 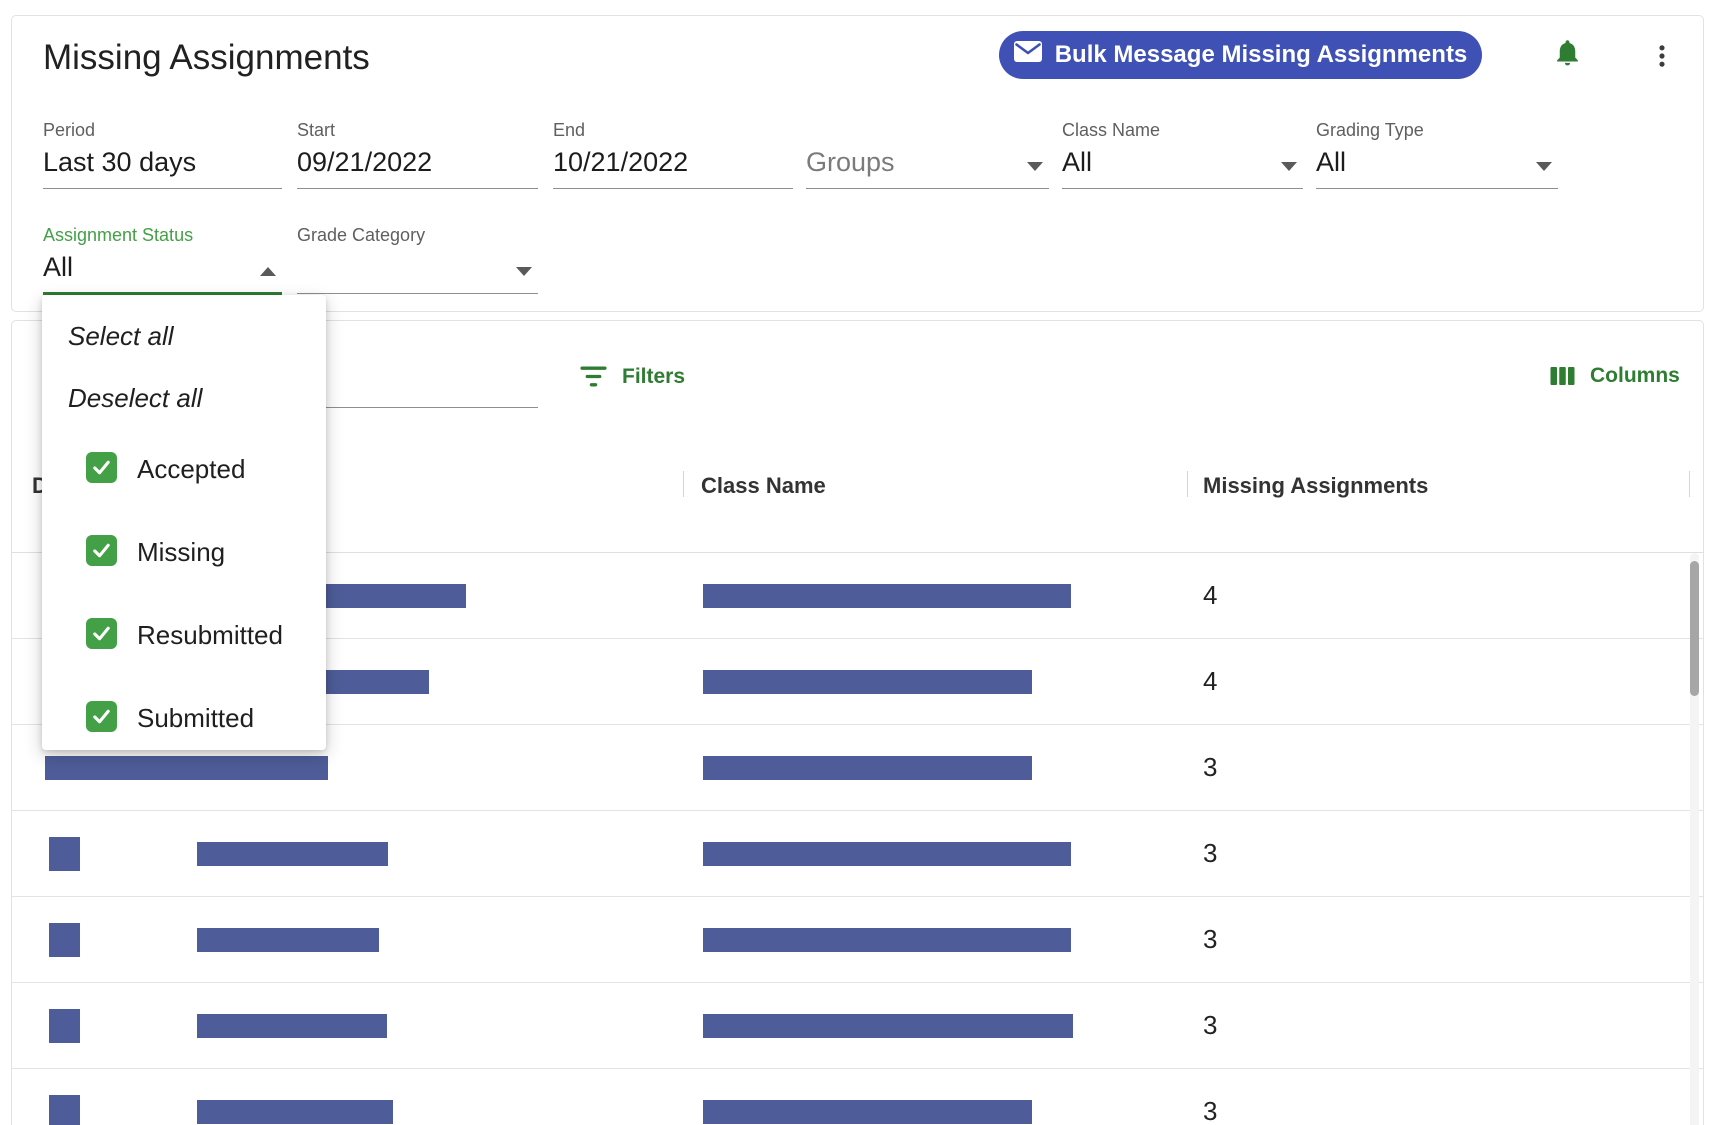 What do you see at coordinates (1182, 158) in the screenshot?
I see `class-name-select: Class Name All` at bounding box center [1182, 158].